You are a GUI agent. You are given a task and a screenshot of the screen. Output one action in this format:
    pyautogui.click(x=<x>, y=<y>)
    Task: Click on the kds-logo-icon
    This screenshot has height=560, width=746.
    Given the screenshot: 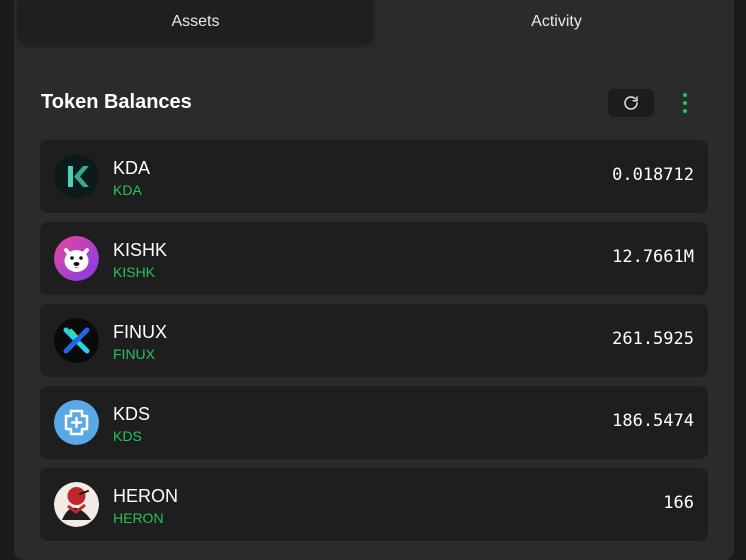 What is the action you would take?
    pyautogui.click(x=76, y=422)
    